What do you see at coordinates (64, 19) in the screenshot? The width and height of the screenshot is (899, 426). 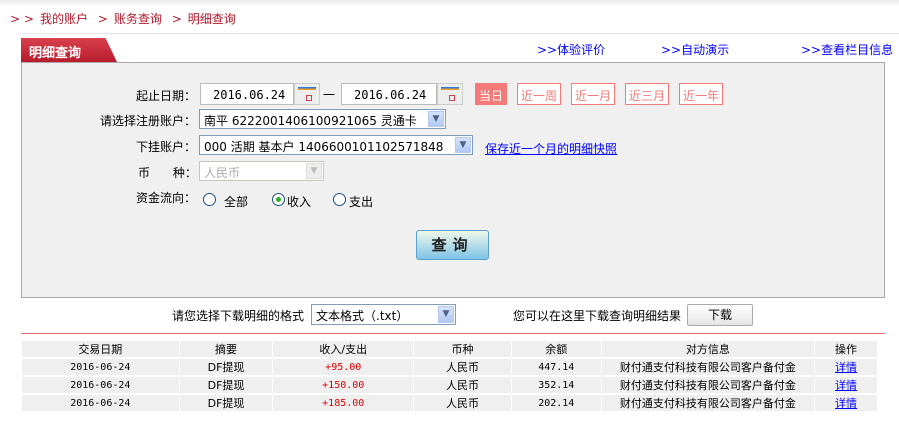 I see `breadcrumb-my-account: 我的账户` at bounding box center [64, 19].